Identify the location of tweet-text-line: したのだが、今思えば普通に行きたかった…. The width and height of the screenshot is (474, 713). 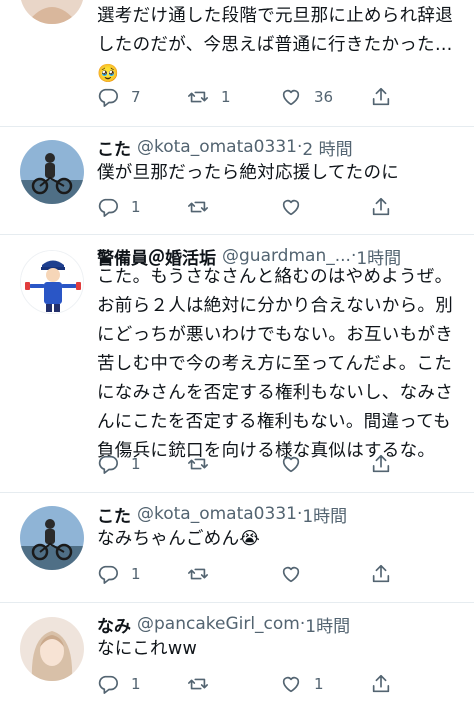
(275, 45).